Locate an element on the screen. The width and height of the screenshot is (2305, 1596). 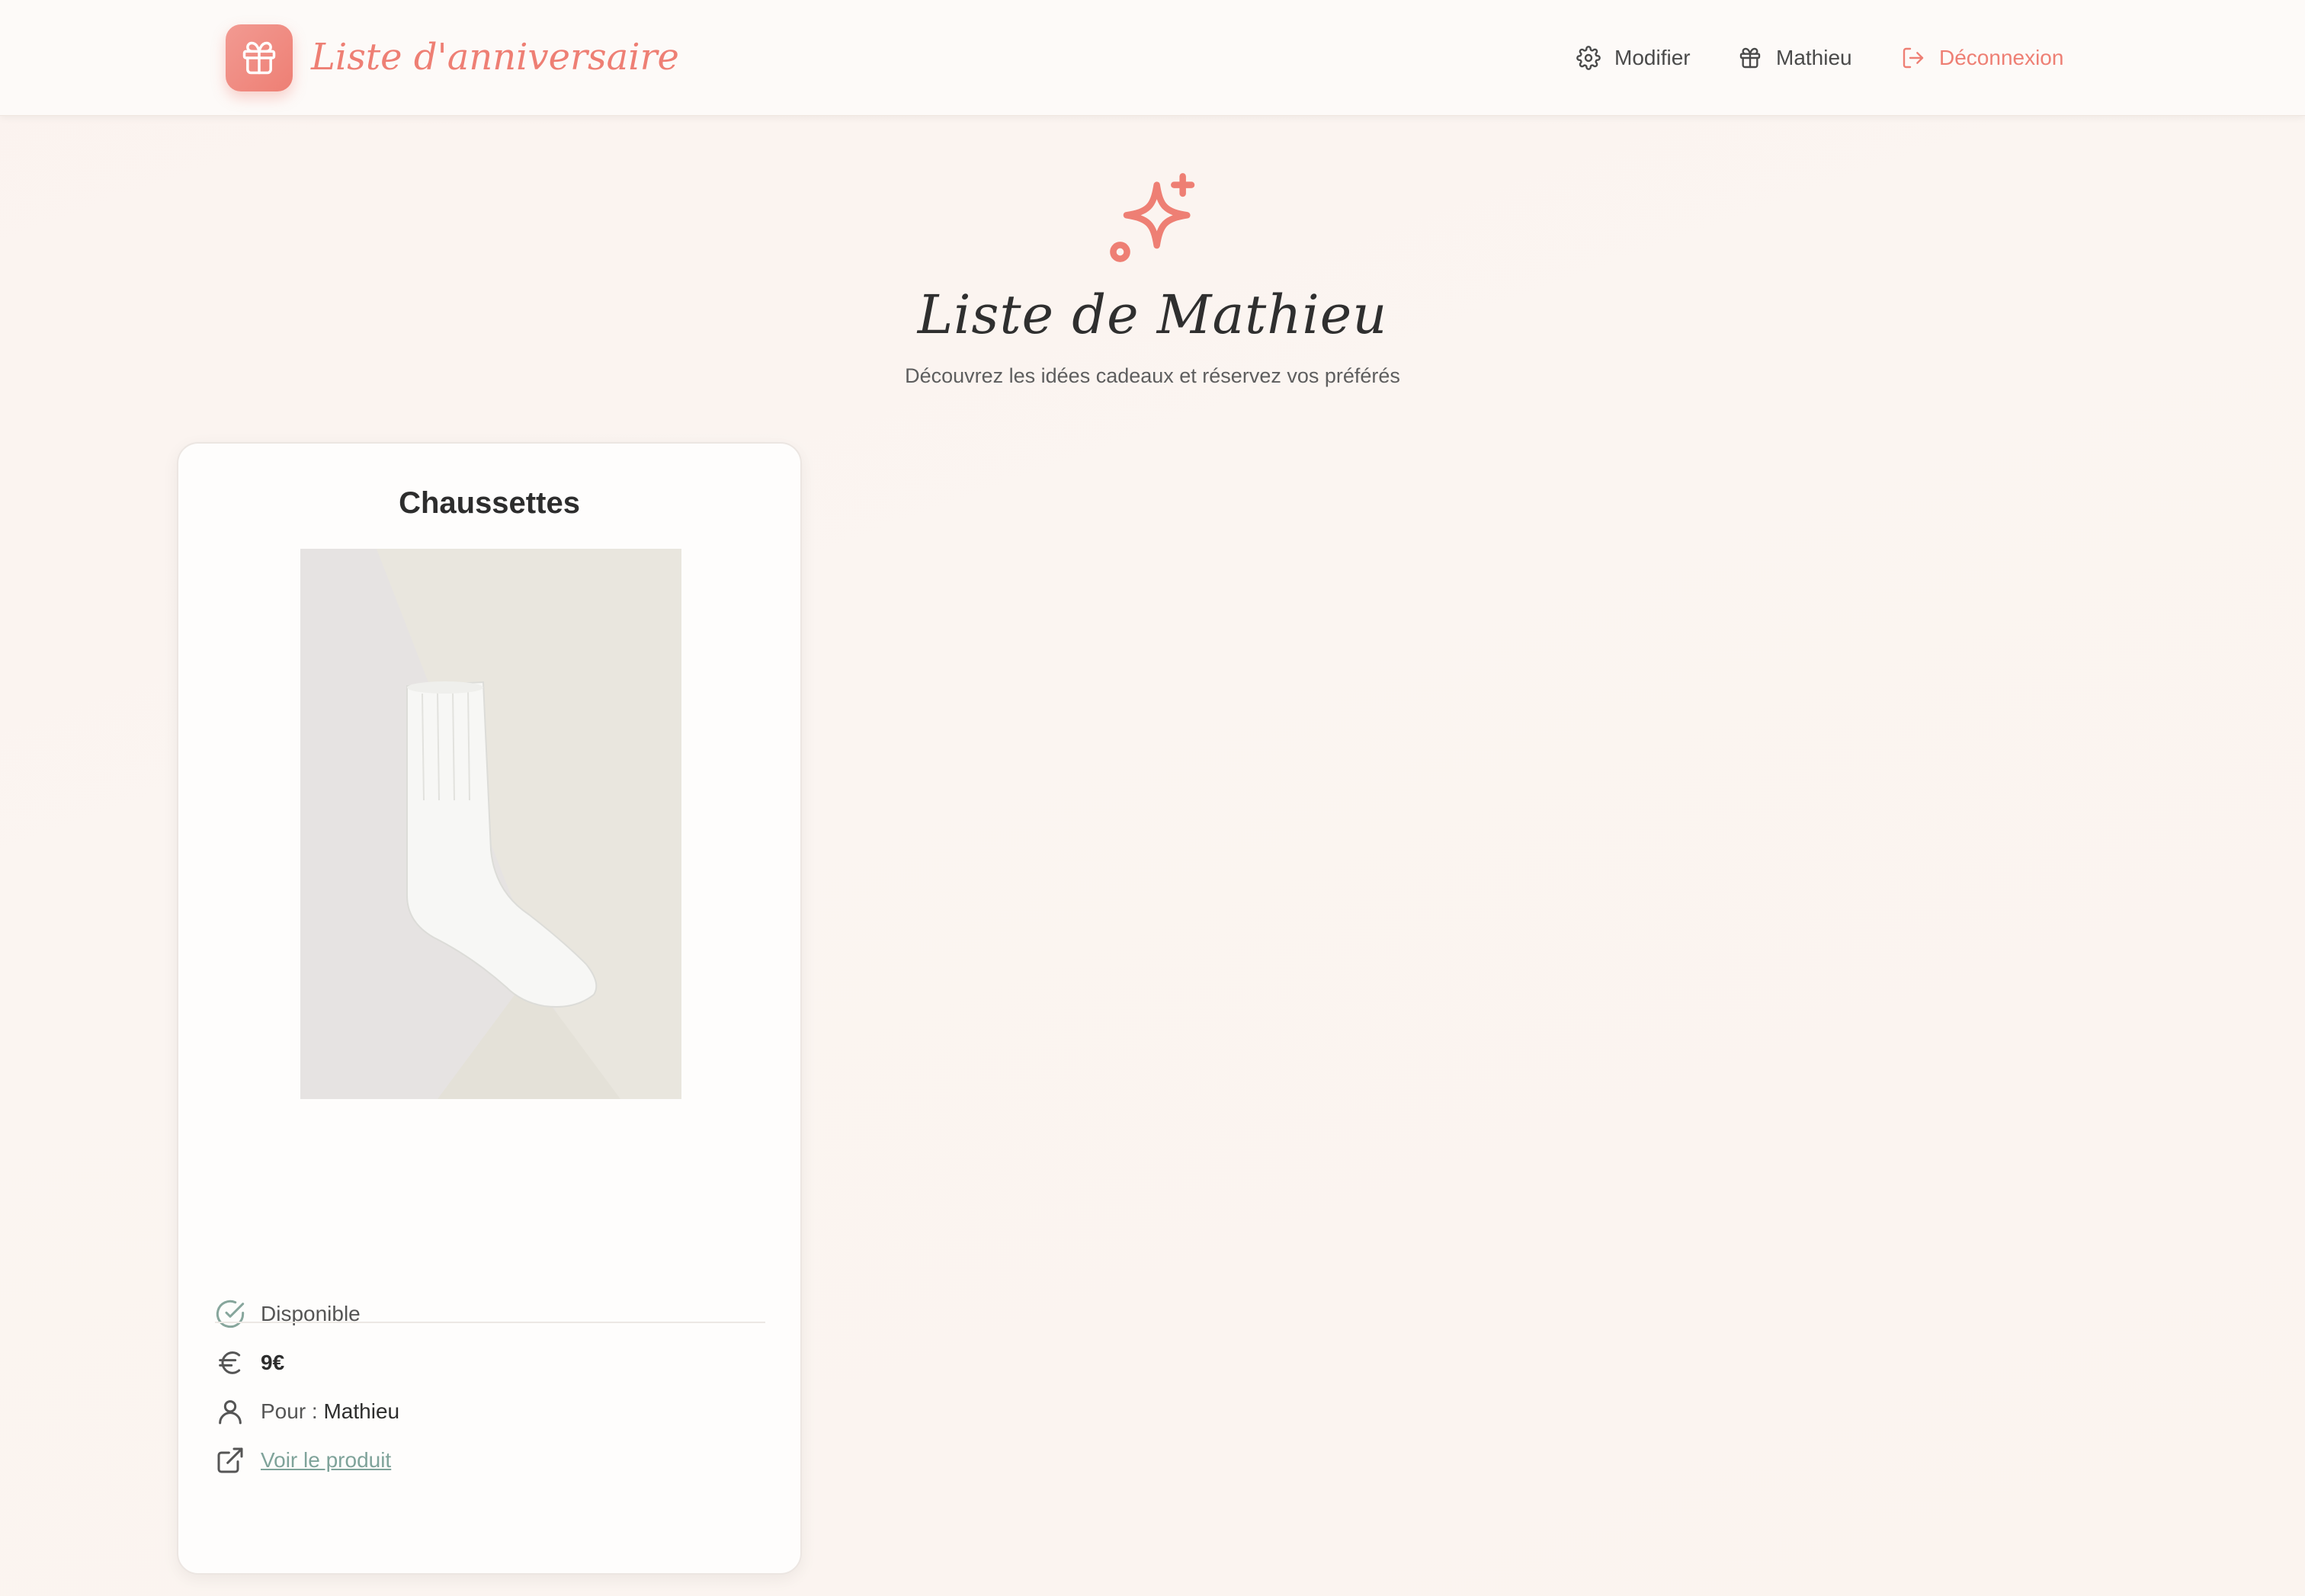
nav-logout: Déconnexion is located at coordinates (1982, 58).